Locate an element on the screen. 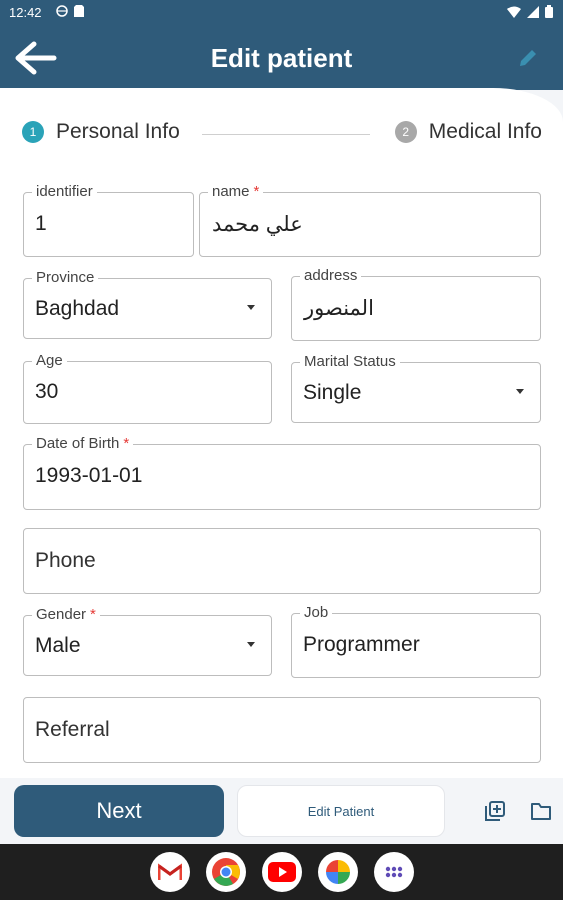 This screenshot has width=563, height=900. step-label: Personal Info is located at coordinates (118, 131).